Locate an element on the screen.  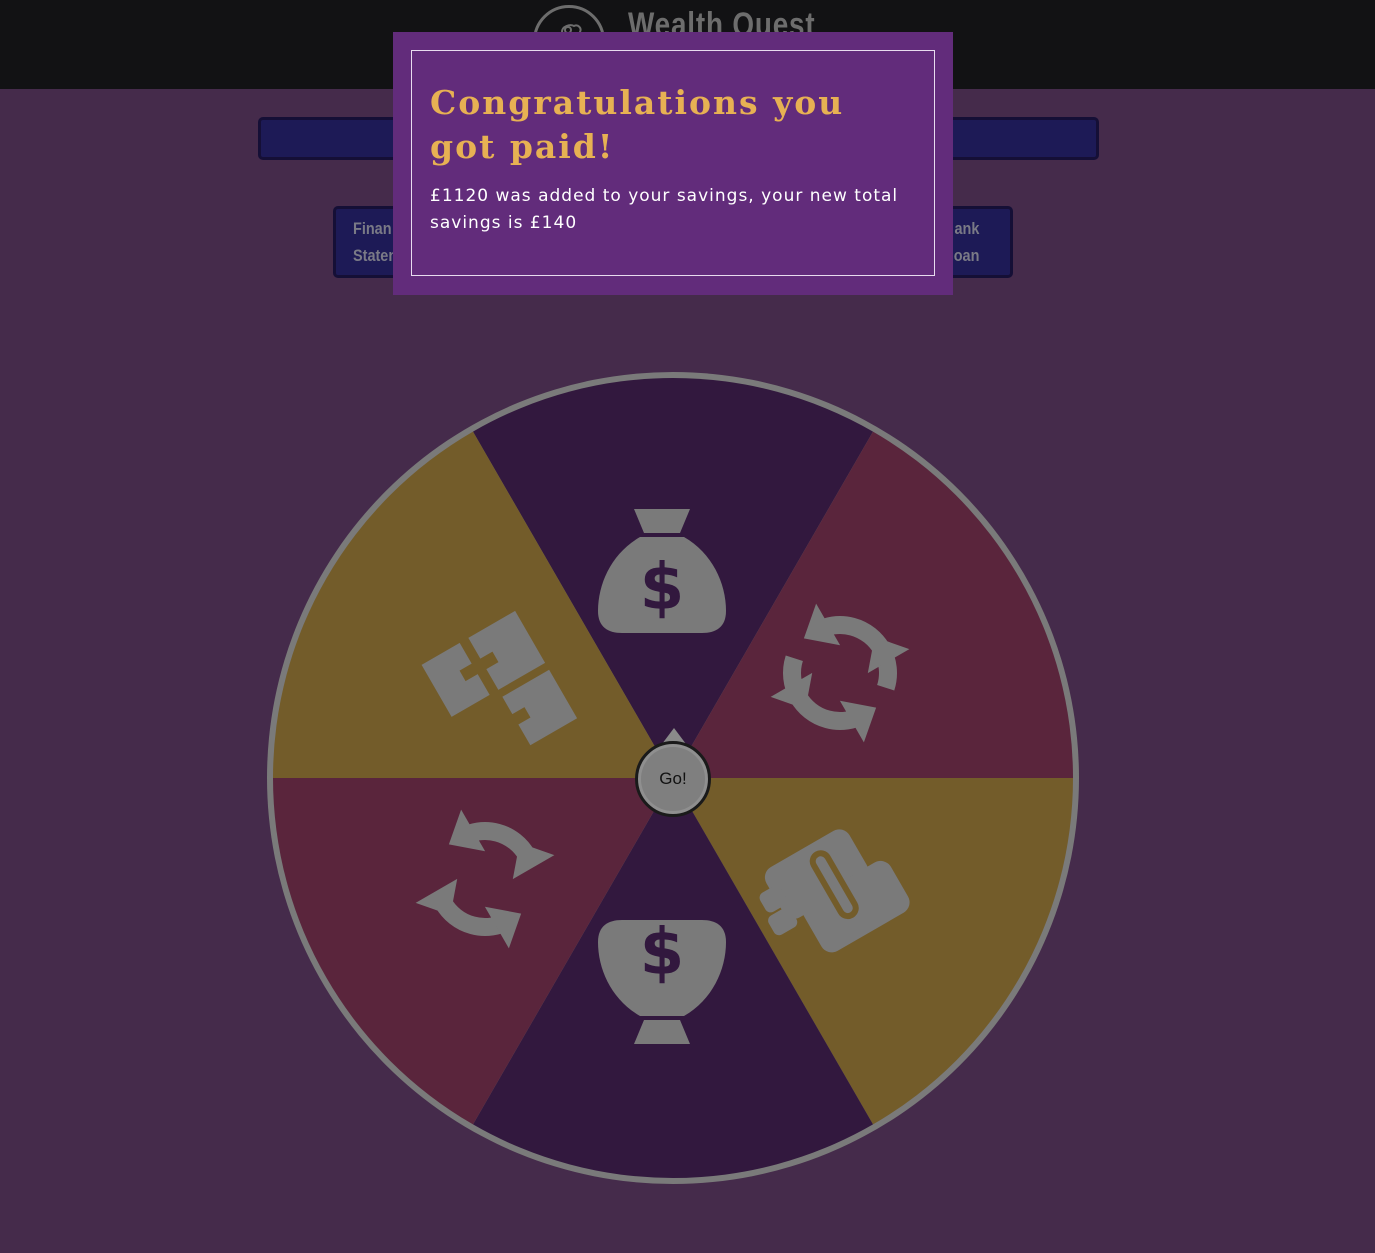
modal-title: Congratulations you got paid! is located at coordinates (637, 124).